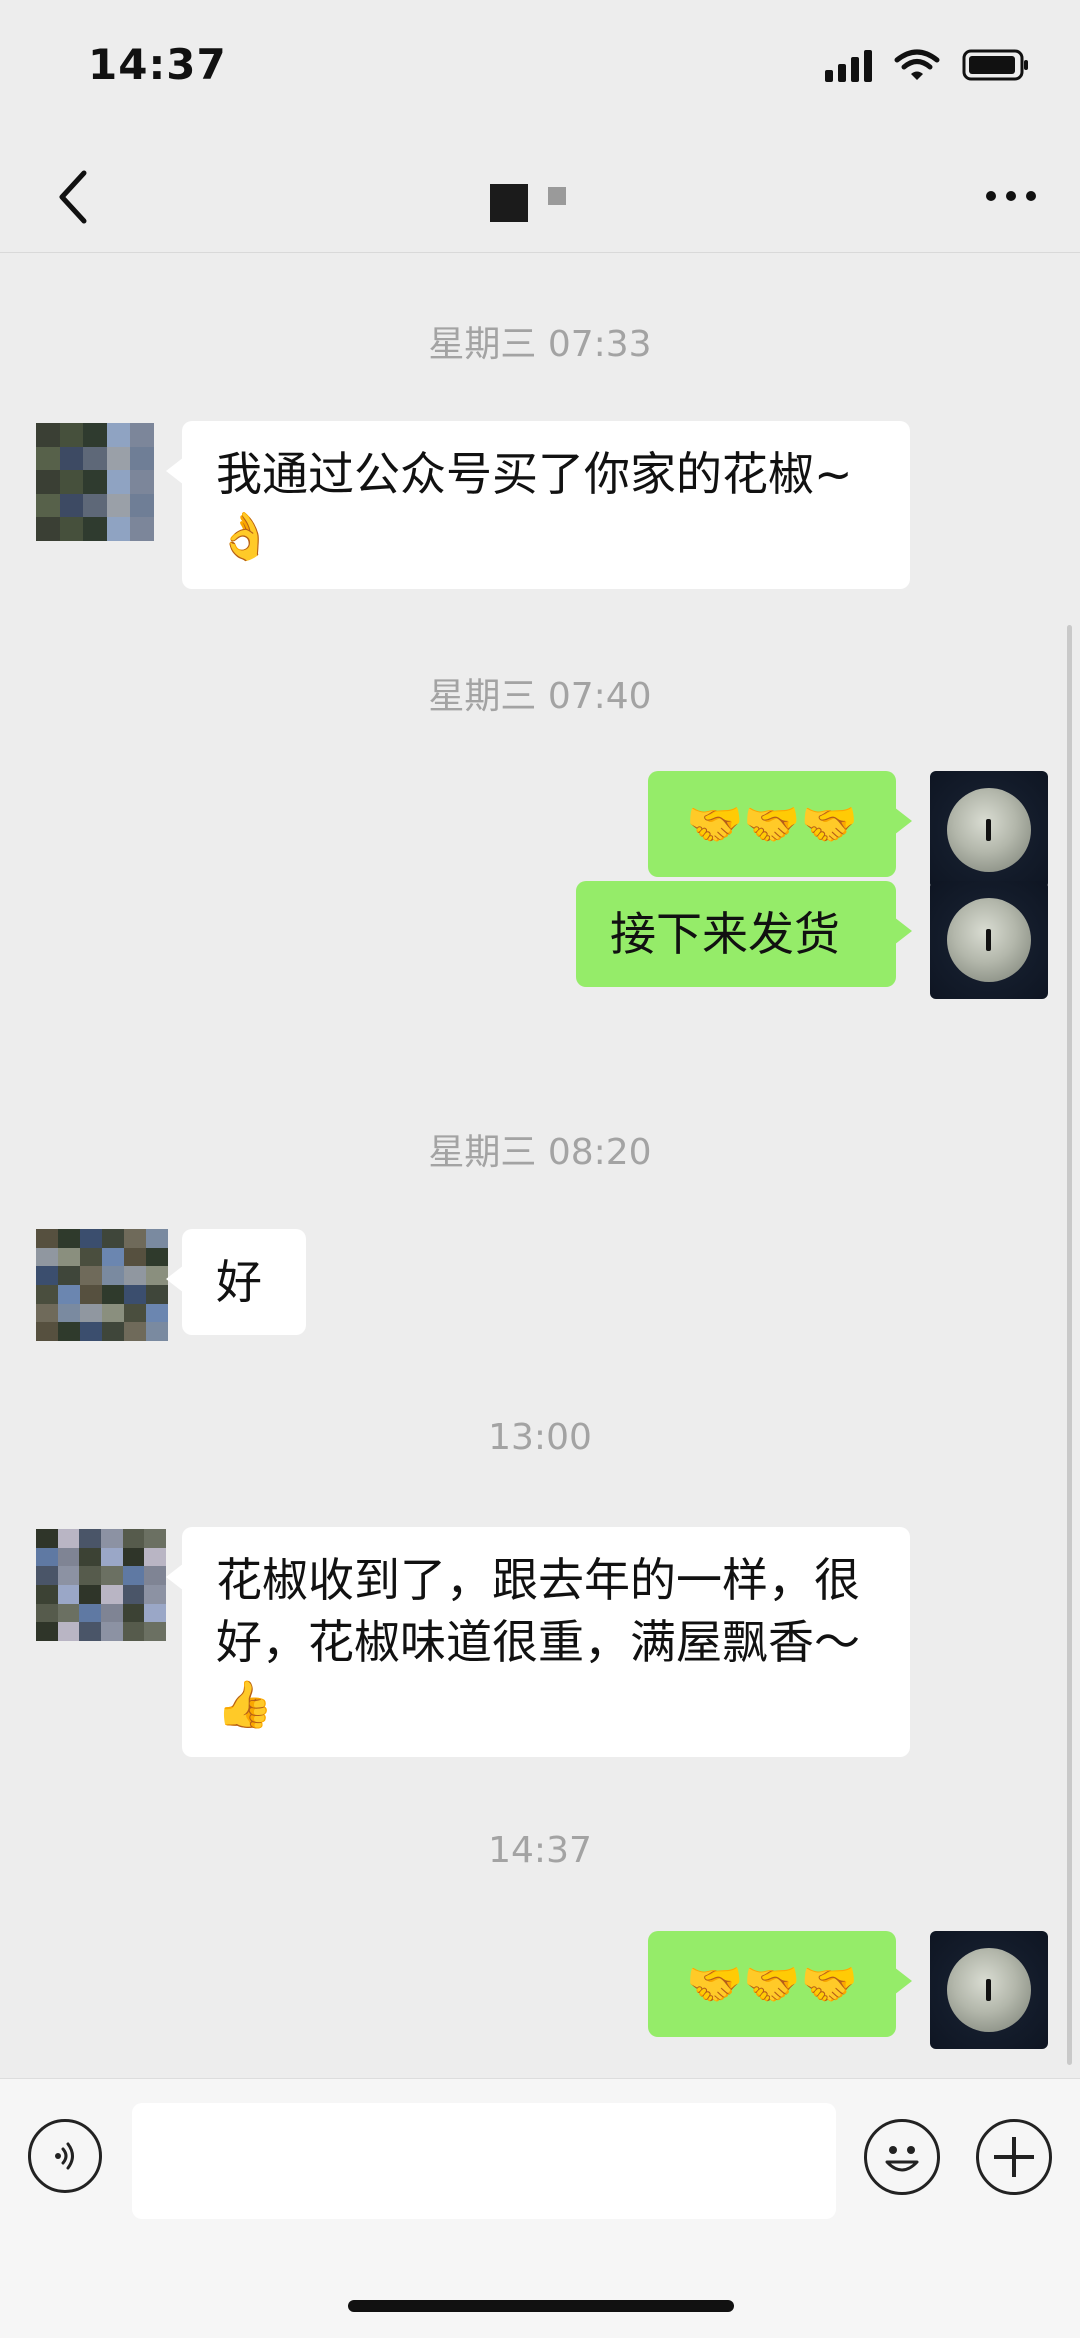  Describe the element at coordinates (996, 65) in the screenshot. I see `battery-icon` at that location.